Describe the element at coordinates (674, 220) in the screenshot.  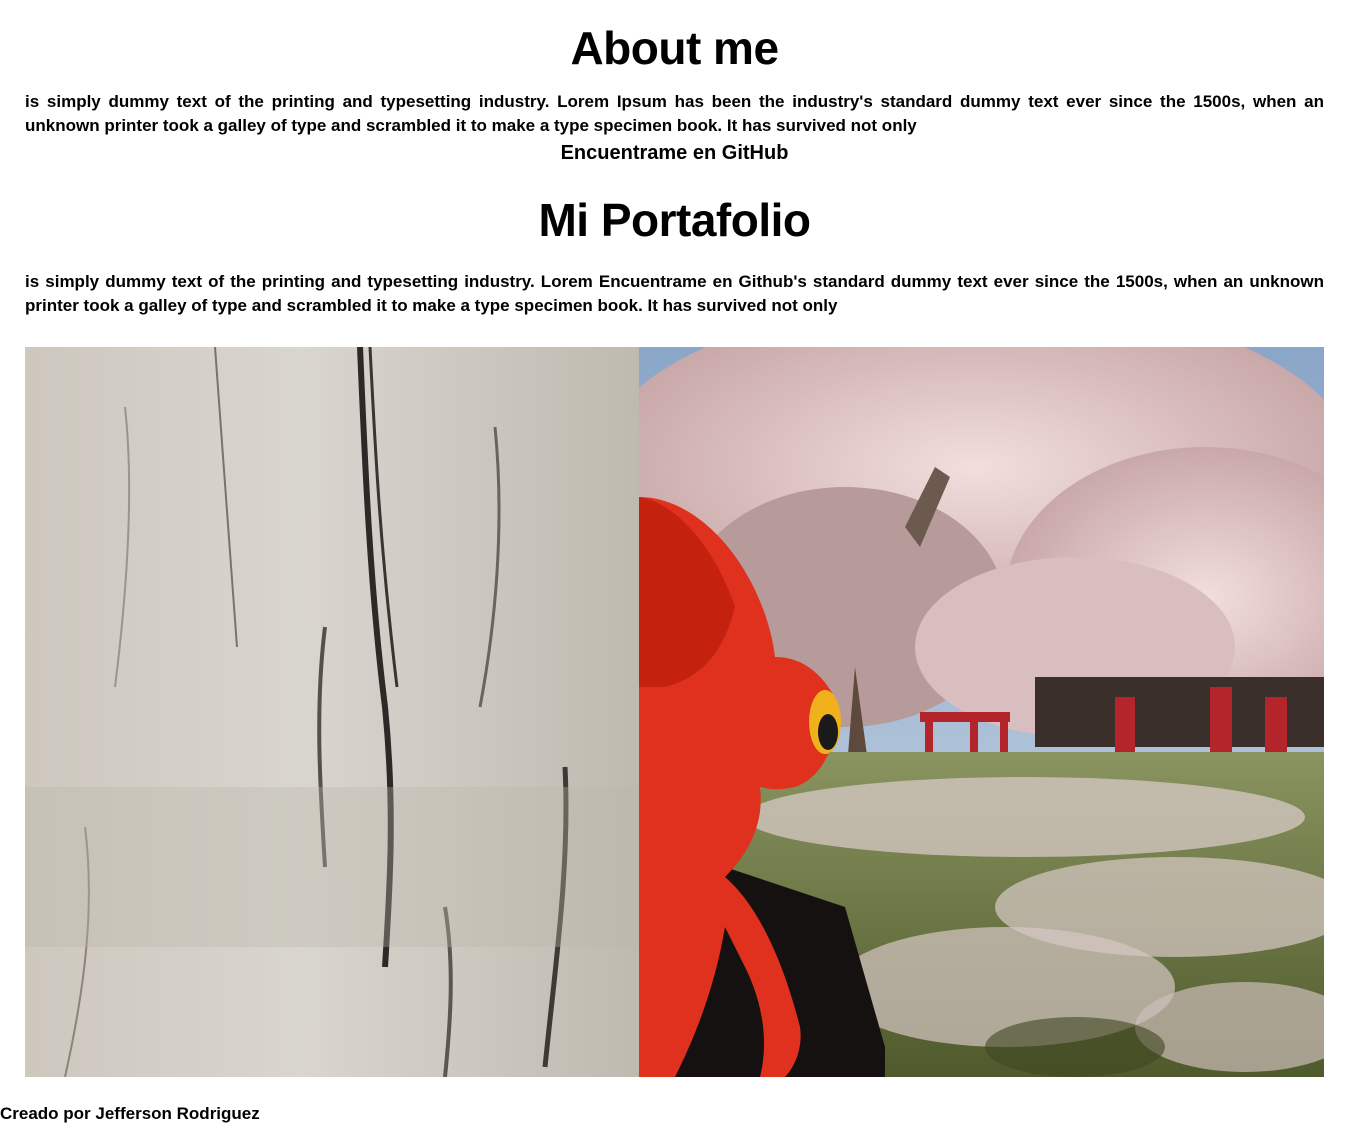
I see `portfolio-title: Mi Portafolio` at that location.